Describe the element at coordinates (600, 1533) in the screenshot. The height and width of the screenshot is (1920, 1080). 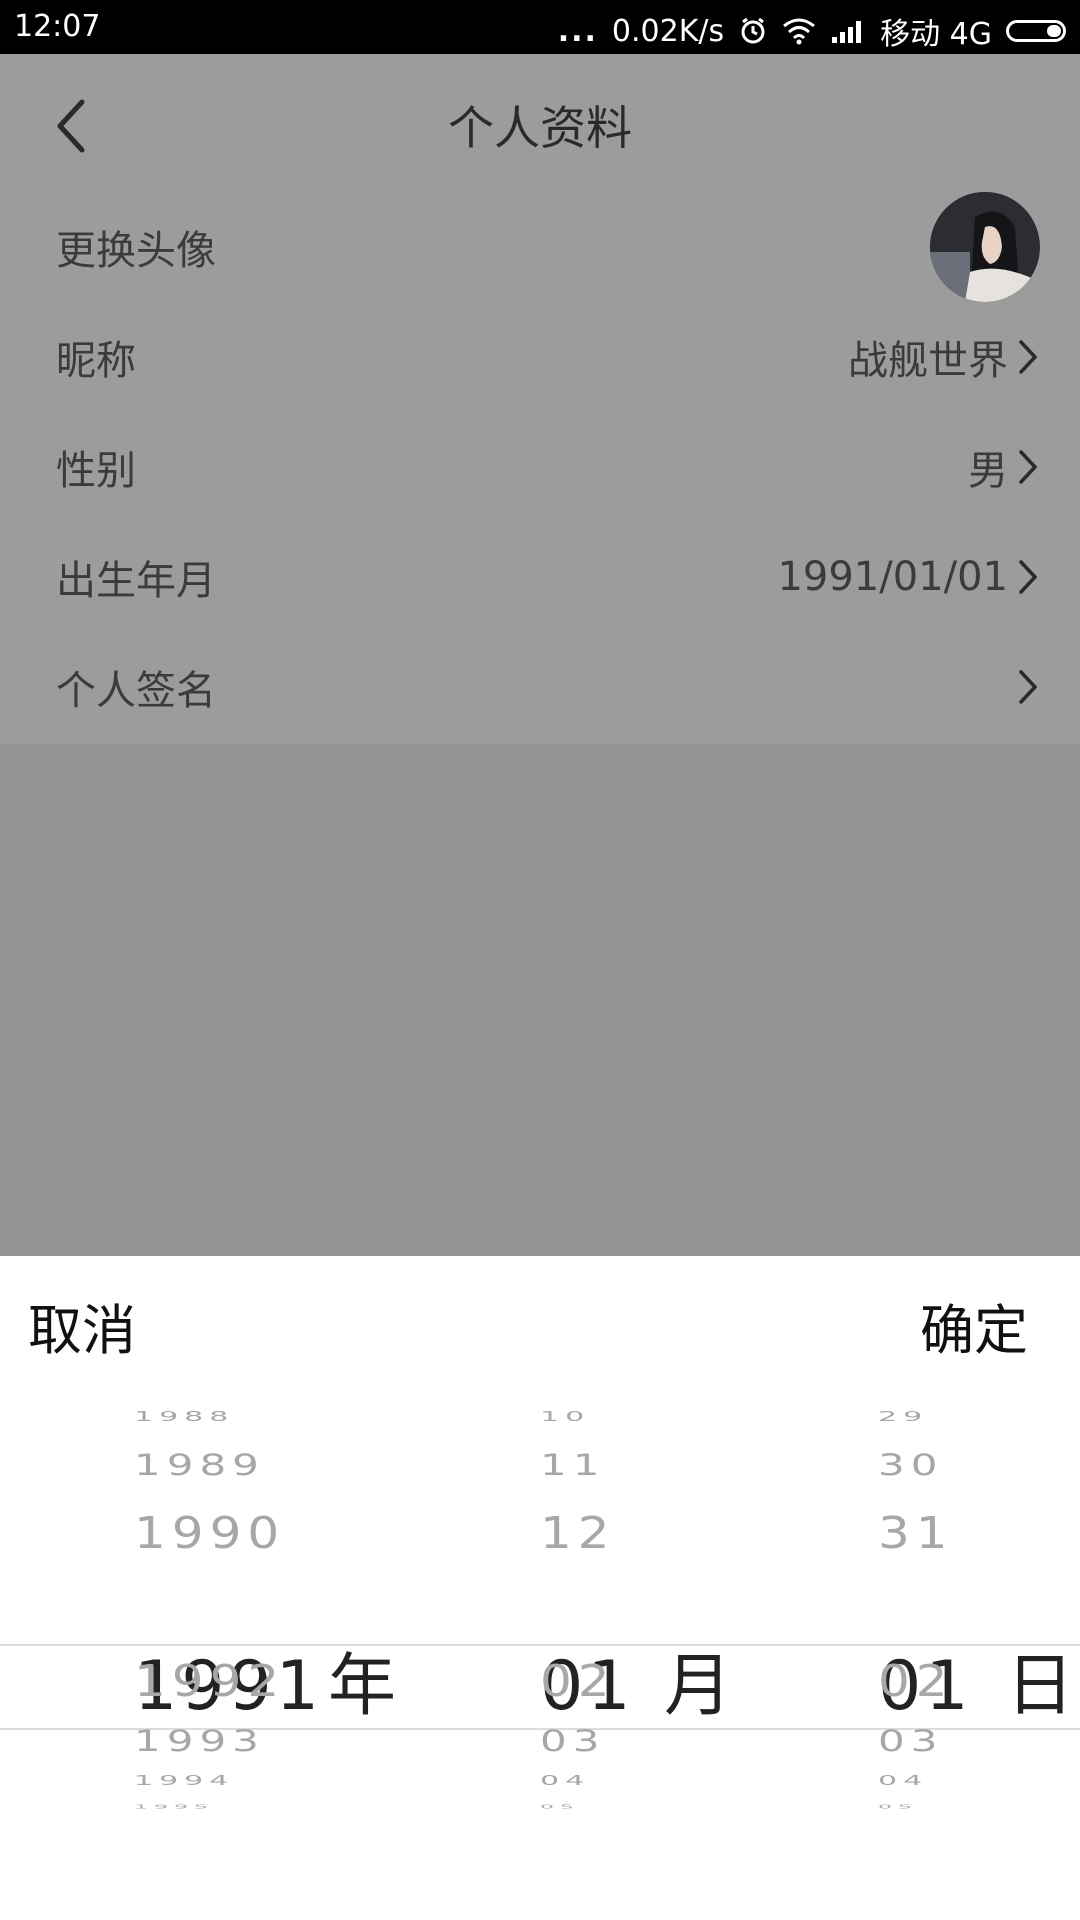
I see `wheel-item: 12` at that location.